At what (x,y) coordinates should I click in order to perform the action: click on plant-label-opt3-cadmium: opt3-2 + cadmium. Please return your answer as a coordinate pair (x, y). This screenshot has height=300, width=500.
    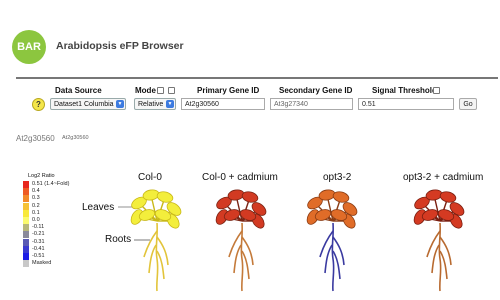
    Looking at the image, I should click on (443, 177).